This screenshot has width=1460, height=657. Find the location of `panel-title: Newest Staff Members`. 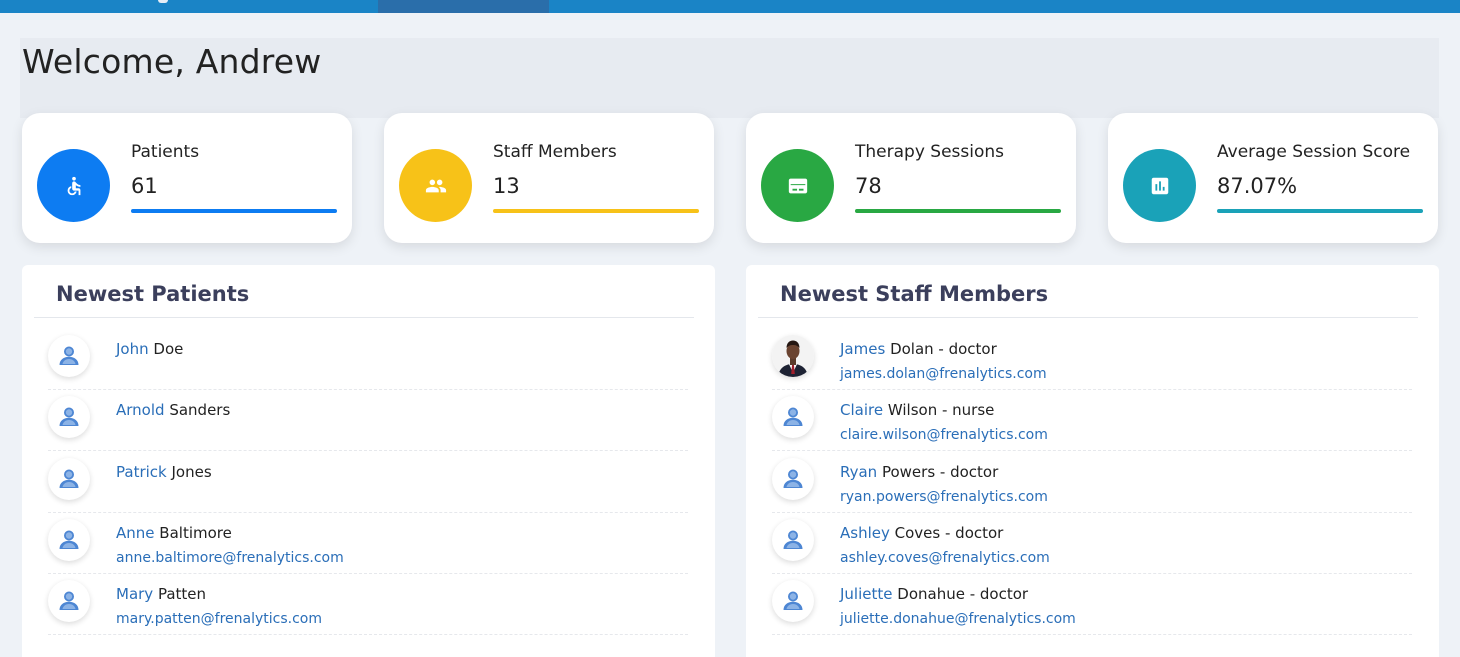

panel-title: Newest Staff Members is located at coordinates (914, 294).